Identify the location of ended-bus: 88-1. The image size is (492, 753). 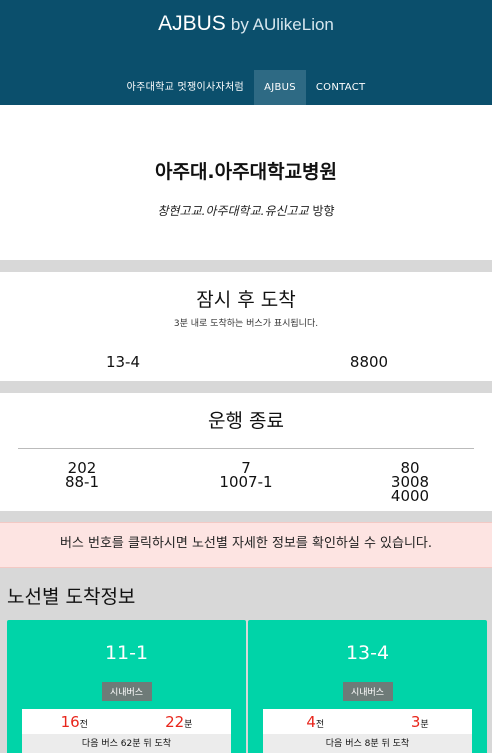
(82, 482).